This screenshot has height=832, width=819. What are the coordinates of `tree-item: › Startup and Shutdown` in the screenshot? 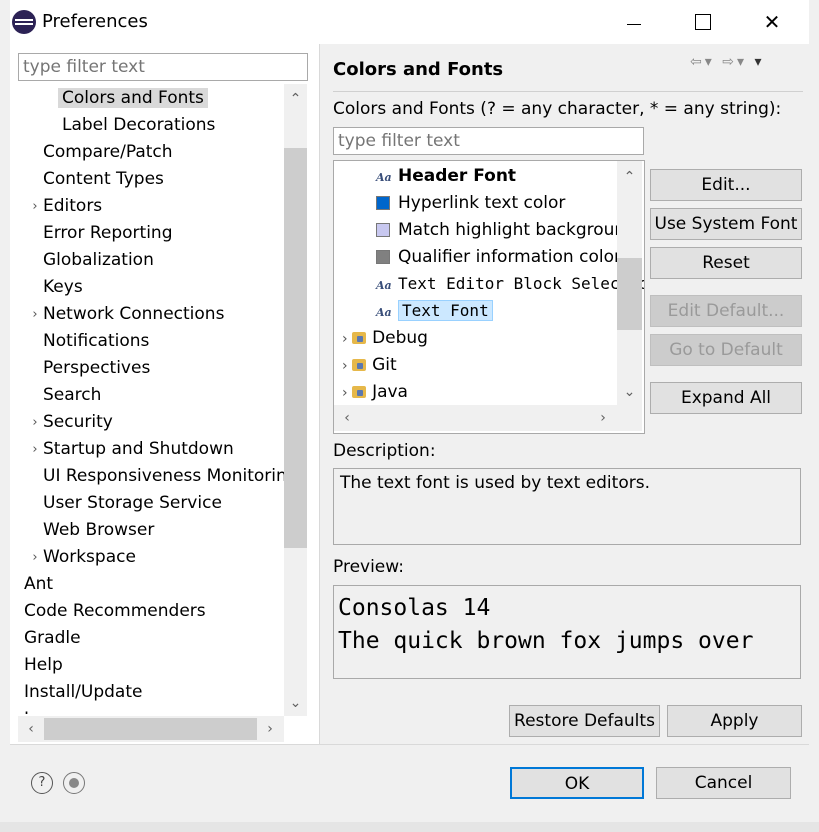 It's located at (132, 449).